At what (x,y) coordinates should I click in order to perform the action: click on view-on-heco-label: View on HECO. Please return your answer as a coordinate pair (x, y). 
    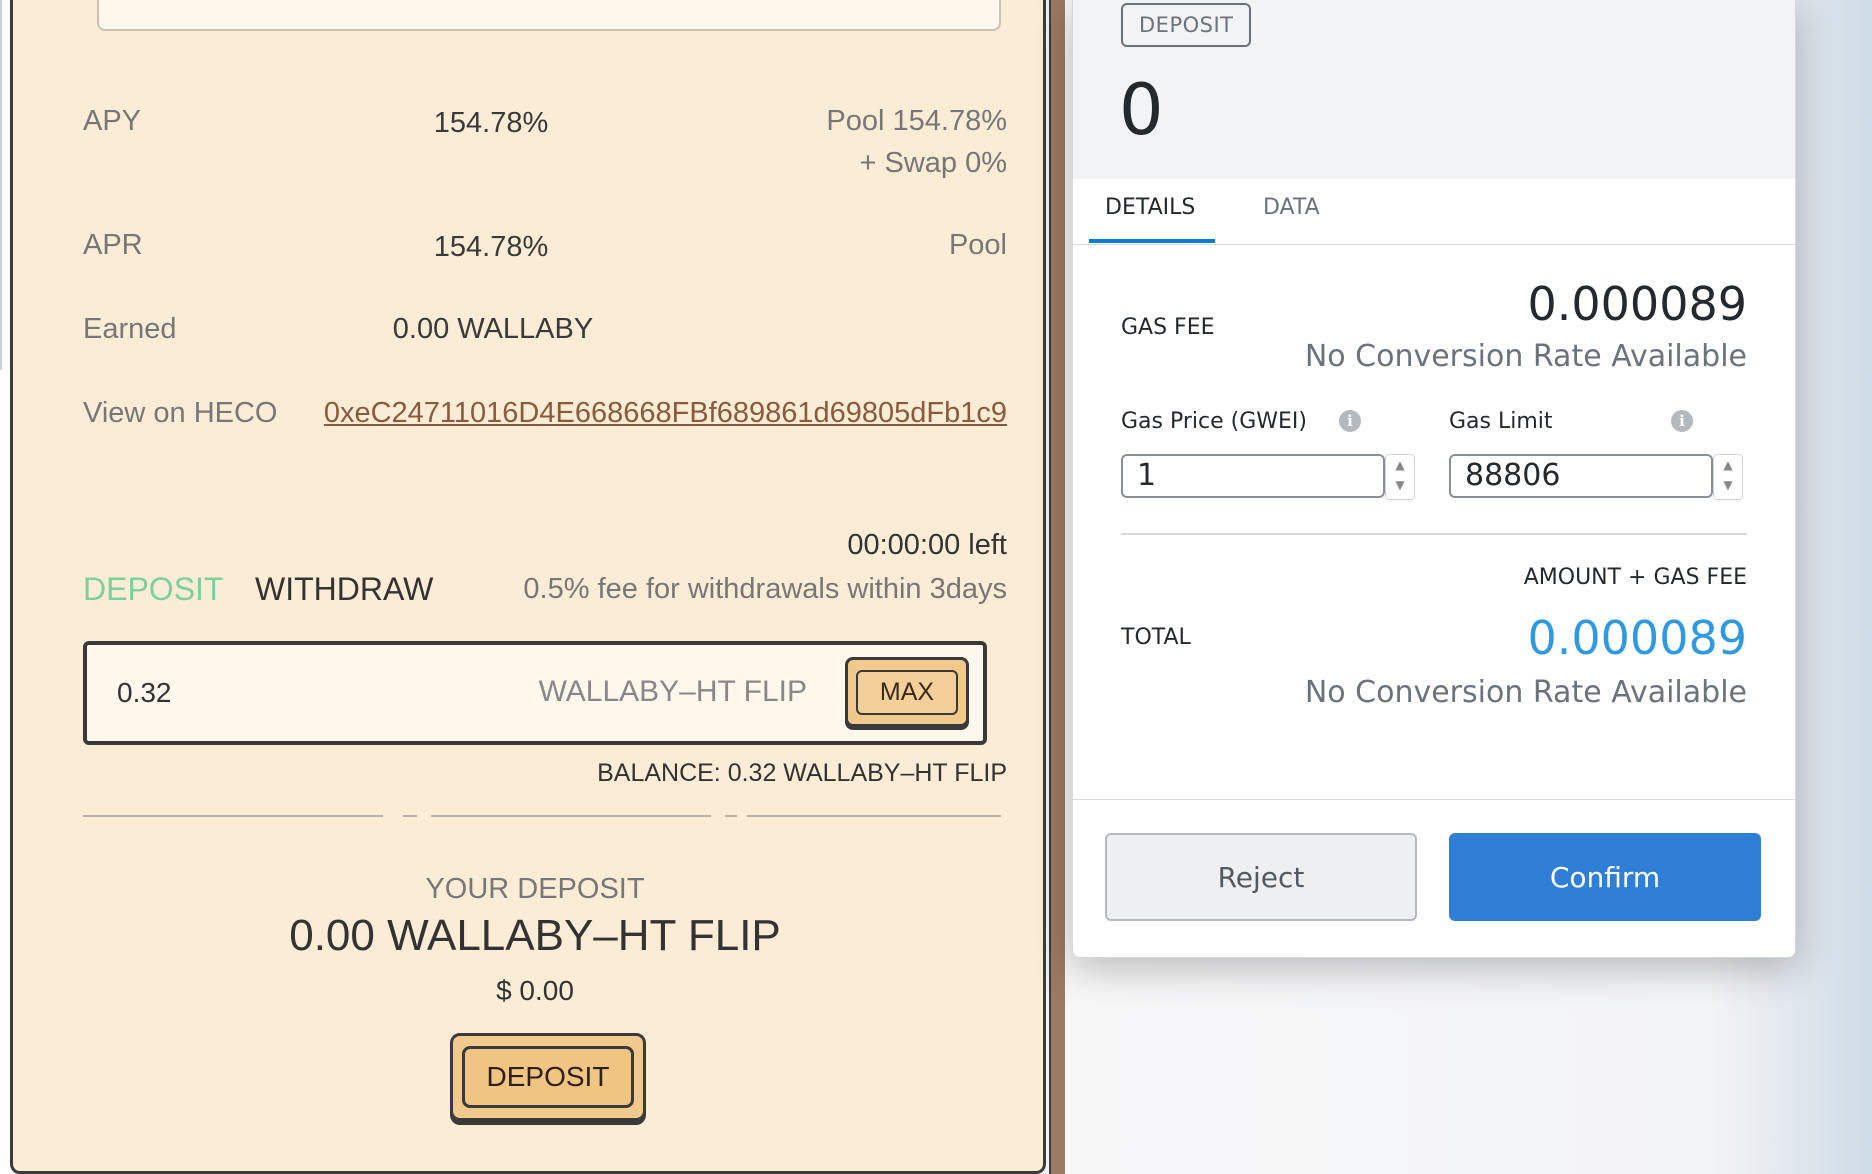
    Looking at the image, I should click on (180, 413).